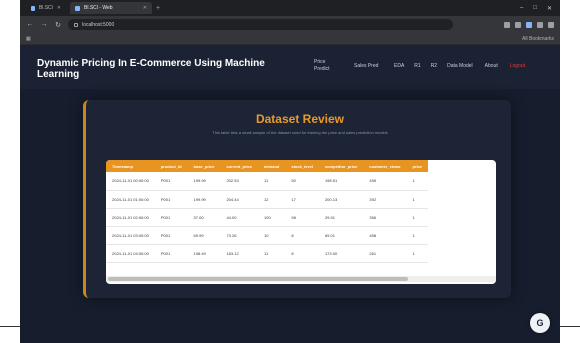 The width and height of the screenshot is (580, 343). Describe the element at coordinates (58, 25) in the screenshot. I see `reload-icon: ↻` at that location.